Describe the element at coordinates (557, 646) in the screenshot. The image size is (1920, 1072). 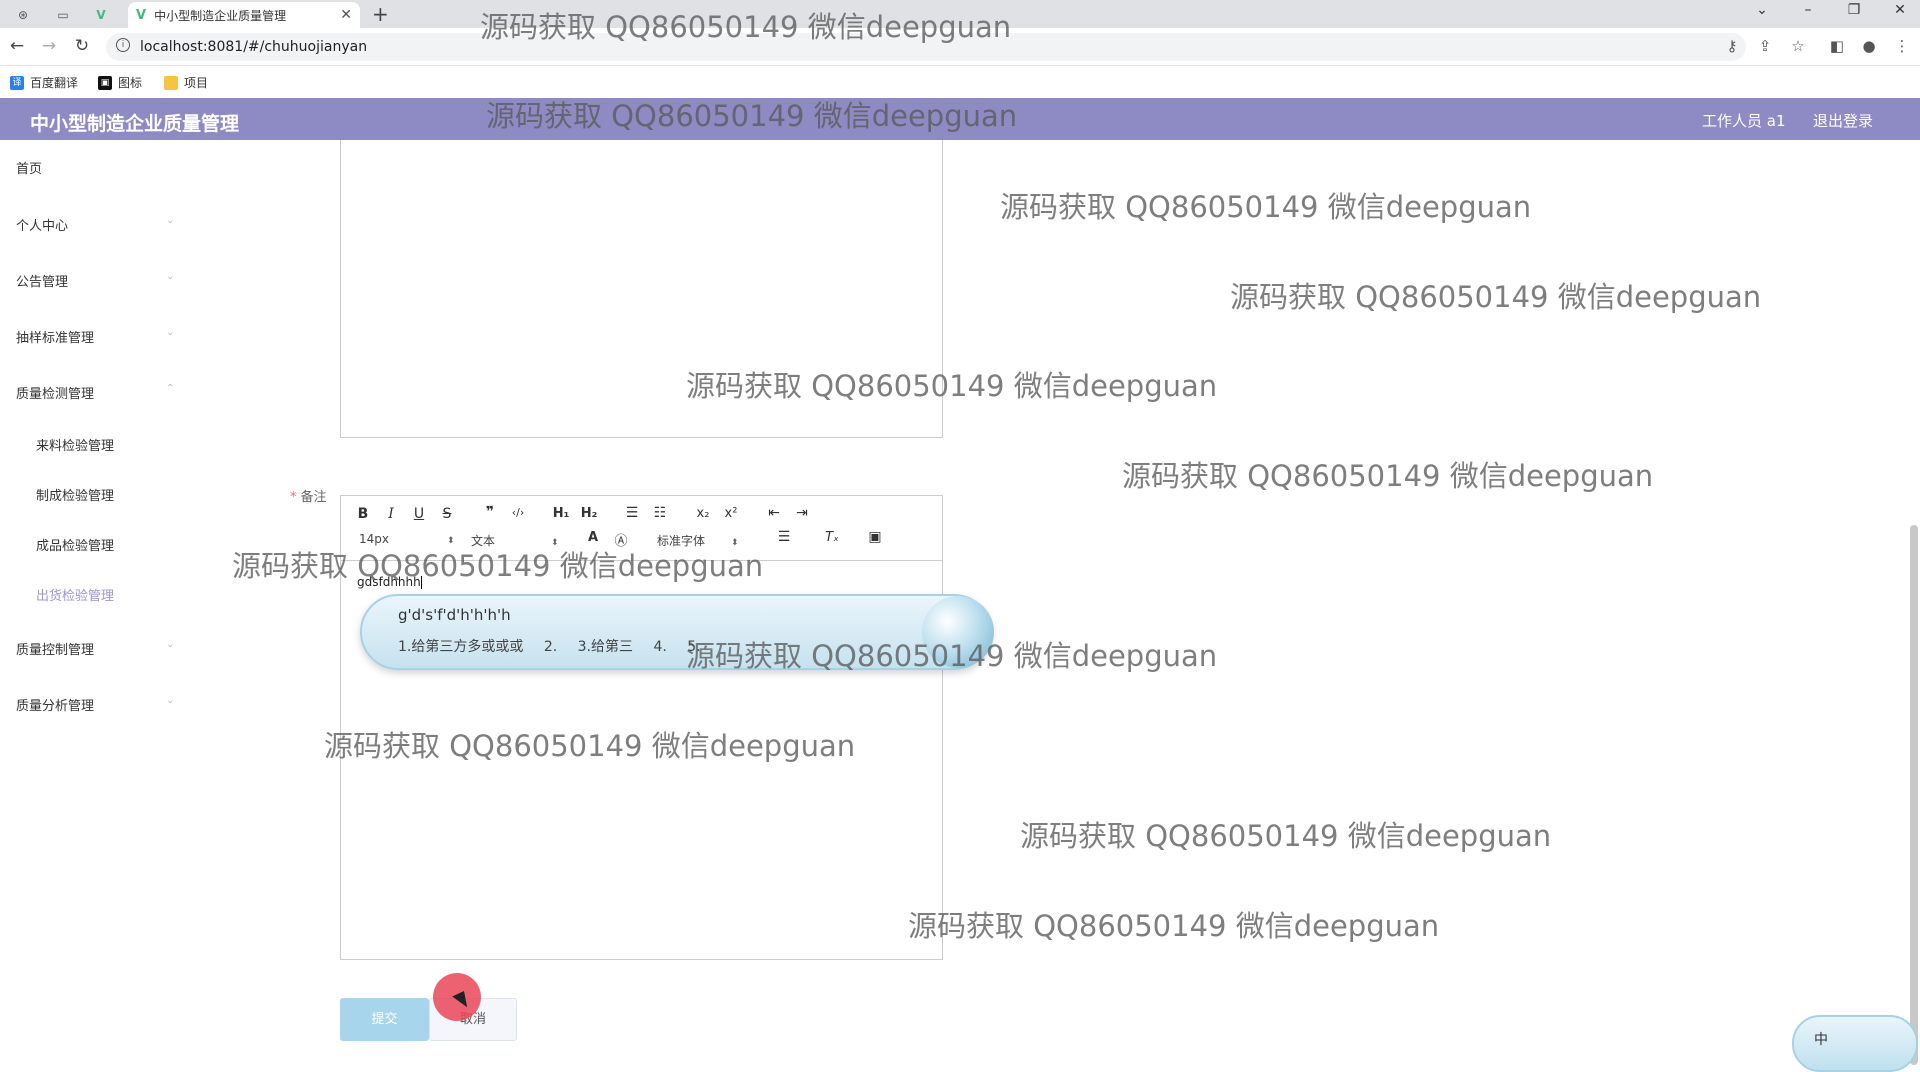
I see `ime-candidate-list: 1.给第三方多或或或 2. 3.给第三 4. 5.` at that location.